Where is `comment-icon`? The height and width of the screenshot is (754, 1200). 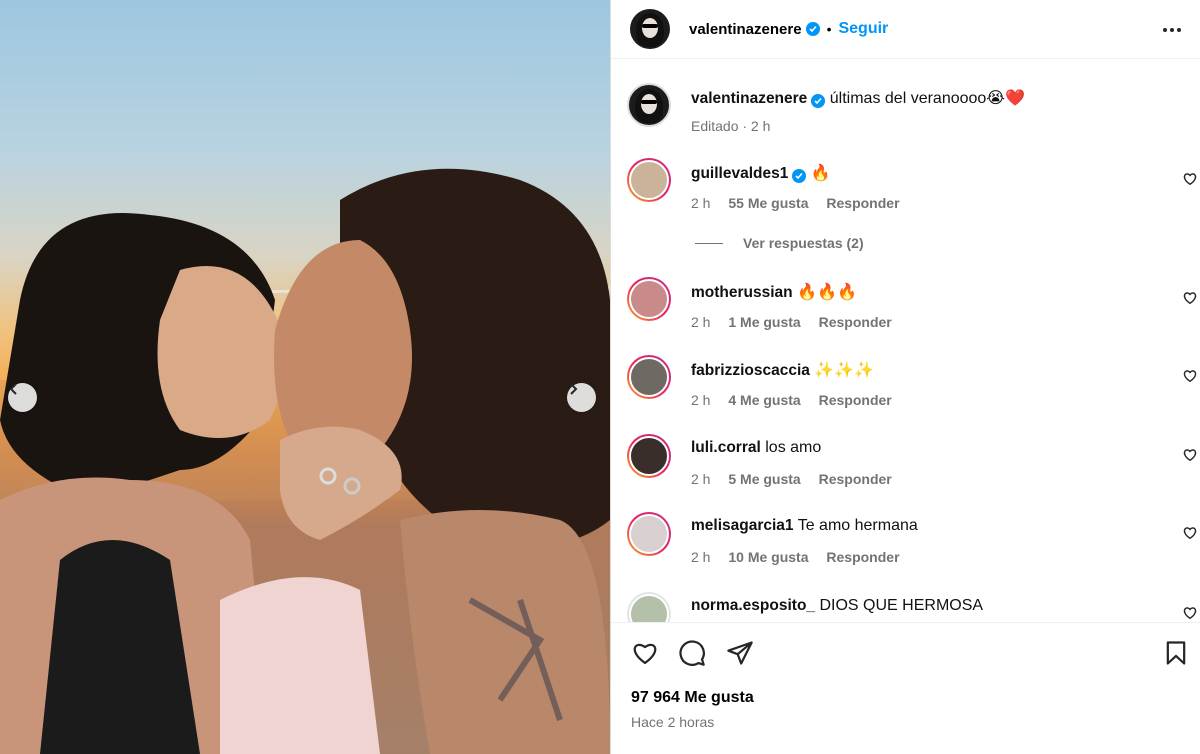 comment-icon is located at coordinates (692, 653).